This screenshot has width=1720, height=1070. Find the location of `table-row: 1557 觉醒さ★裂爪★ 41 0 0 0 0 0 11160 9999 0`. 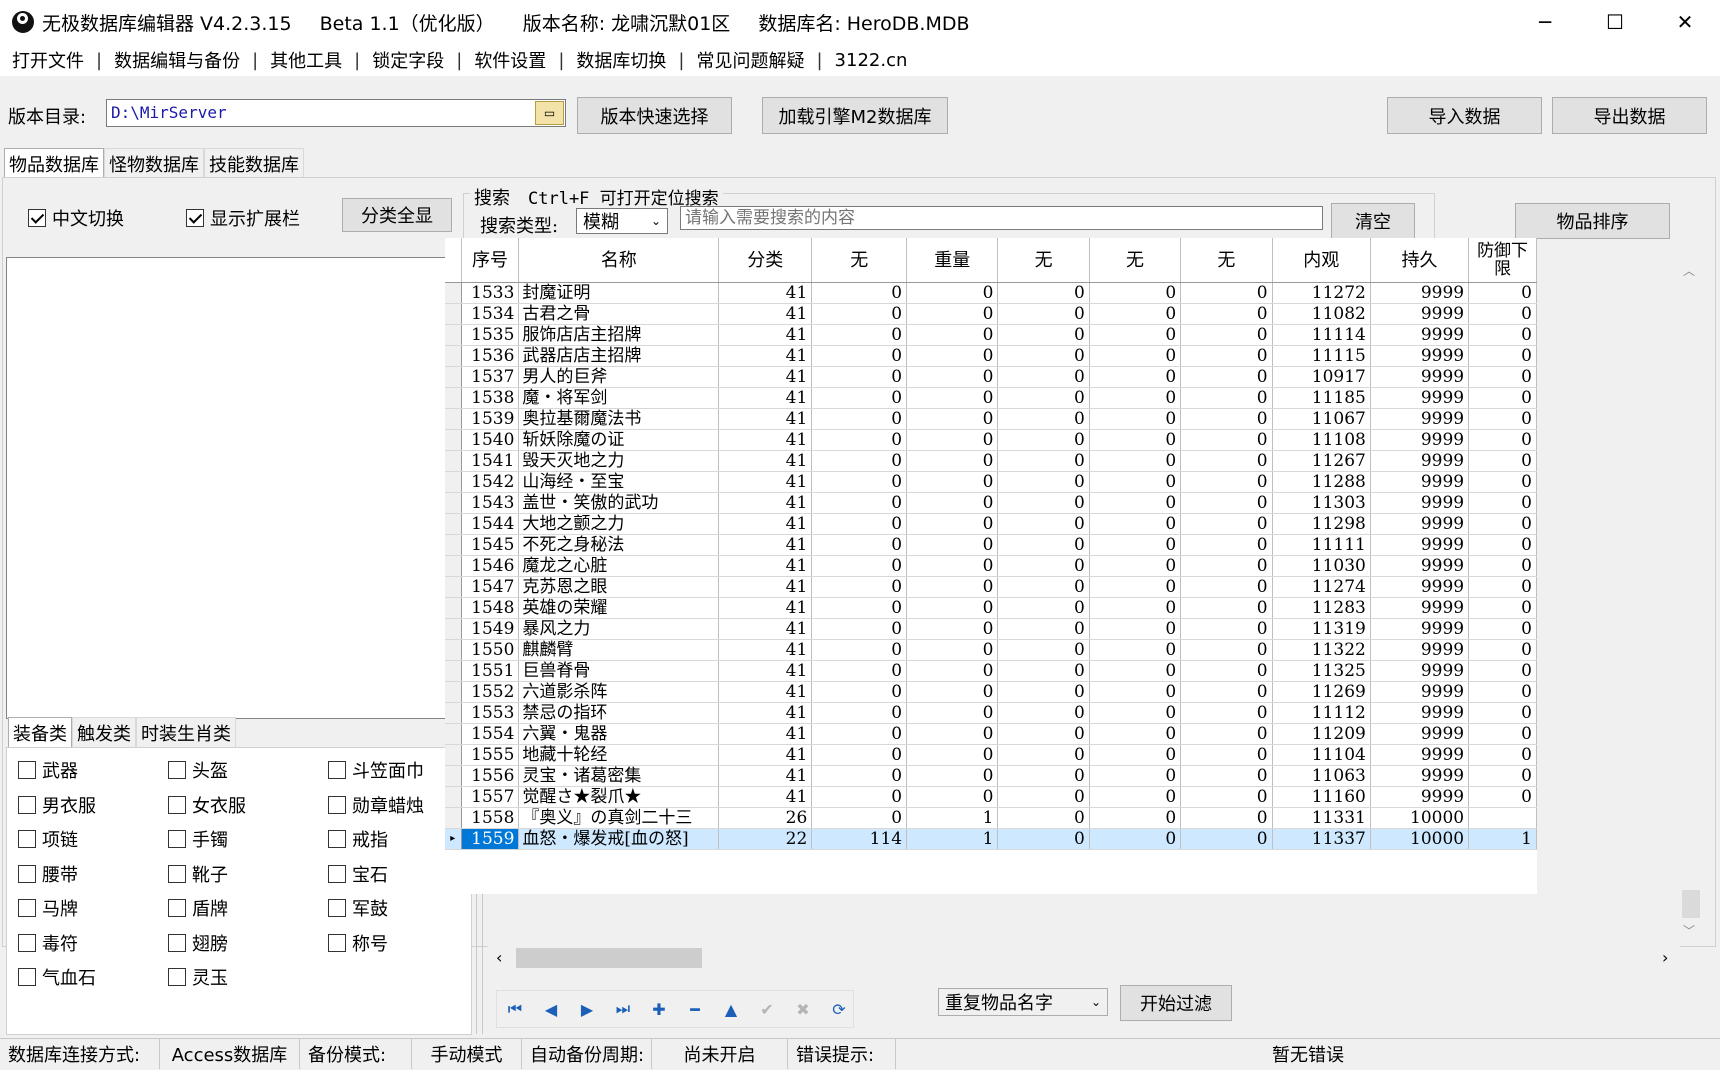

table-row: 1557 觉醒さ★裂爪★ 41 0 0 0 0 0 11160 9999 0 is located at coordinates (991, 797).